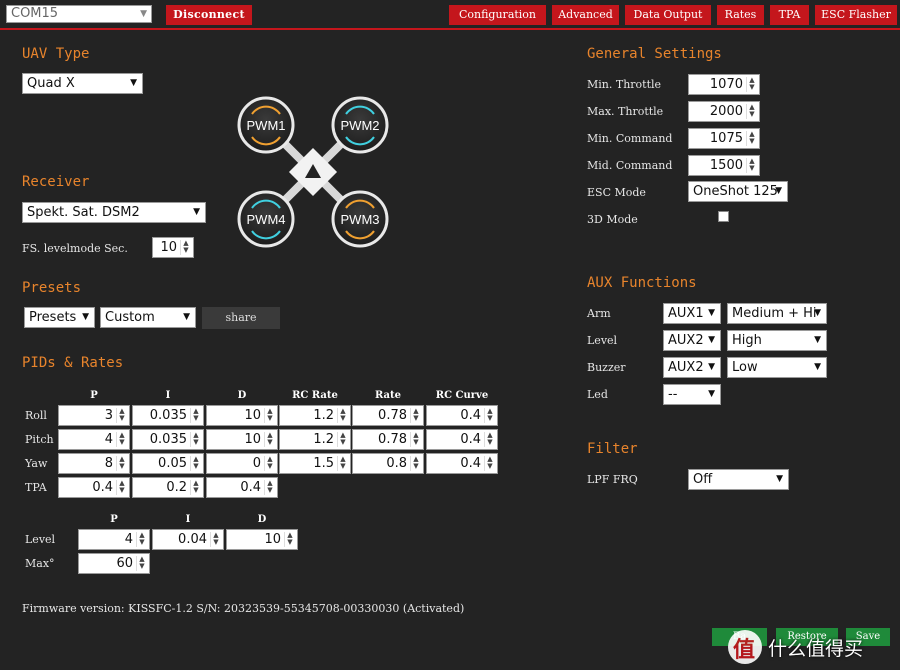  I want to click on pids-rates-title: PIDs & Rates, so click(73, 363).